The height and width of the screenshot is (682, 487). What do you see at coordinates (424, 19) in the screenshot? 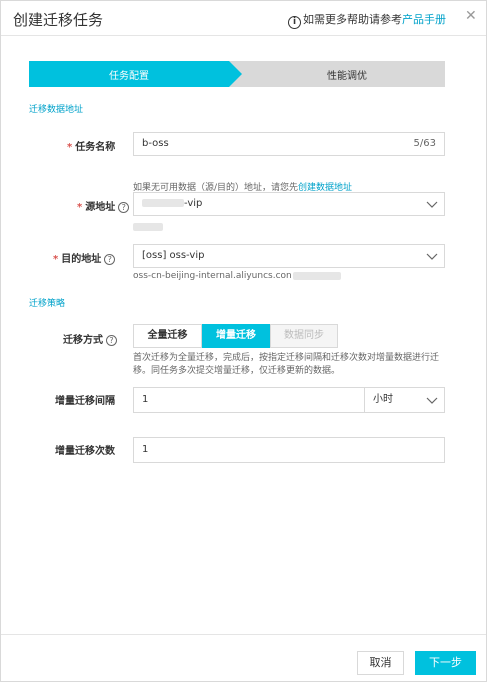
I see `product-manual-link: 产品手册` at bounding box center [424, 19].